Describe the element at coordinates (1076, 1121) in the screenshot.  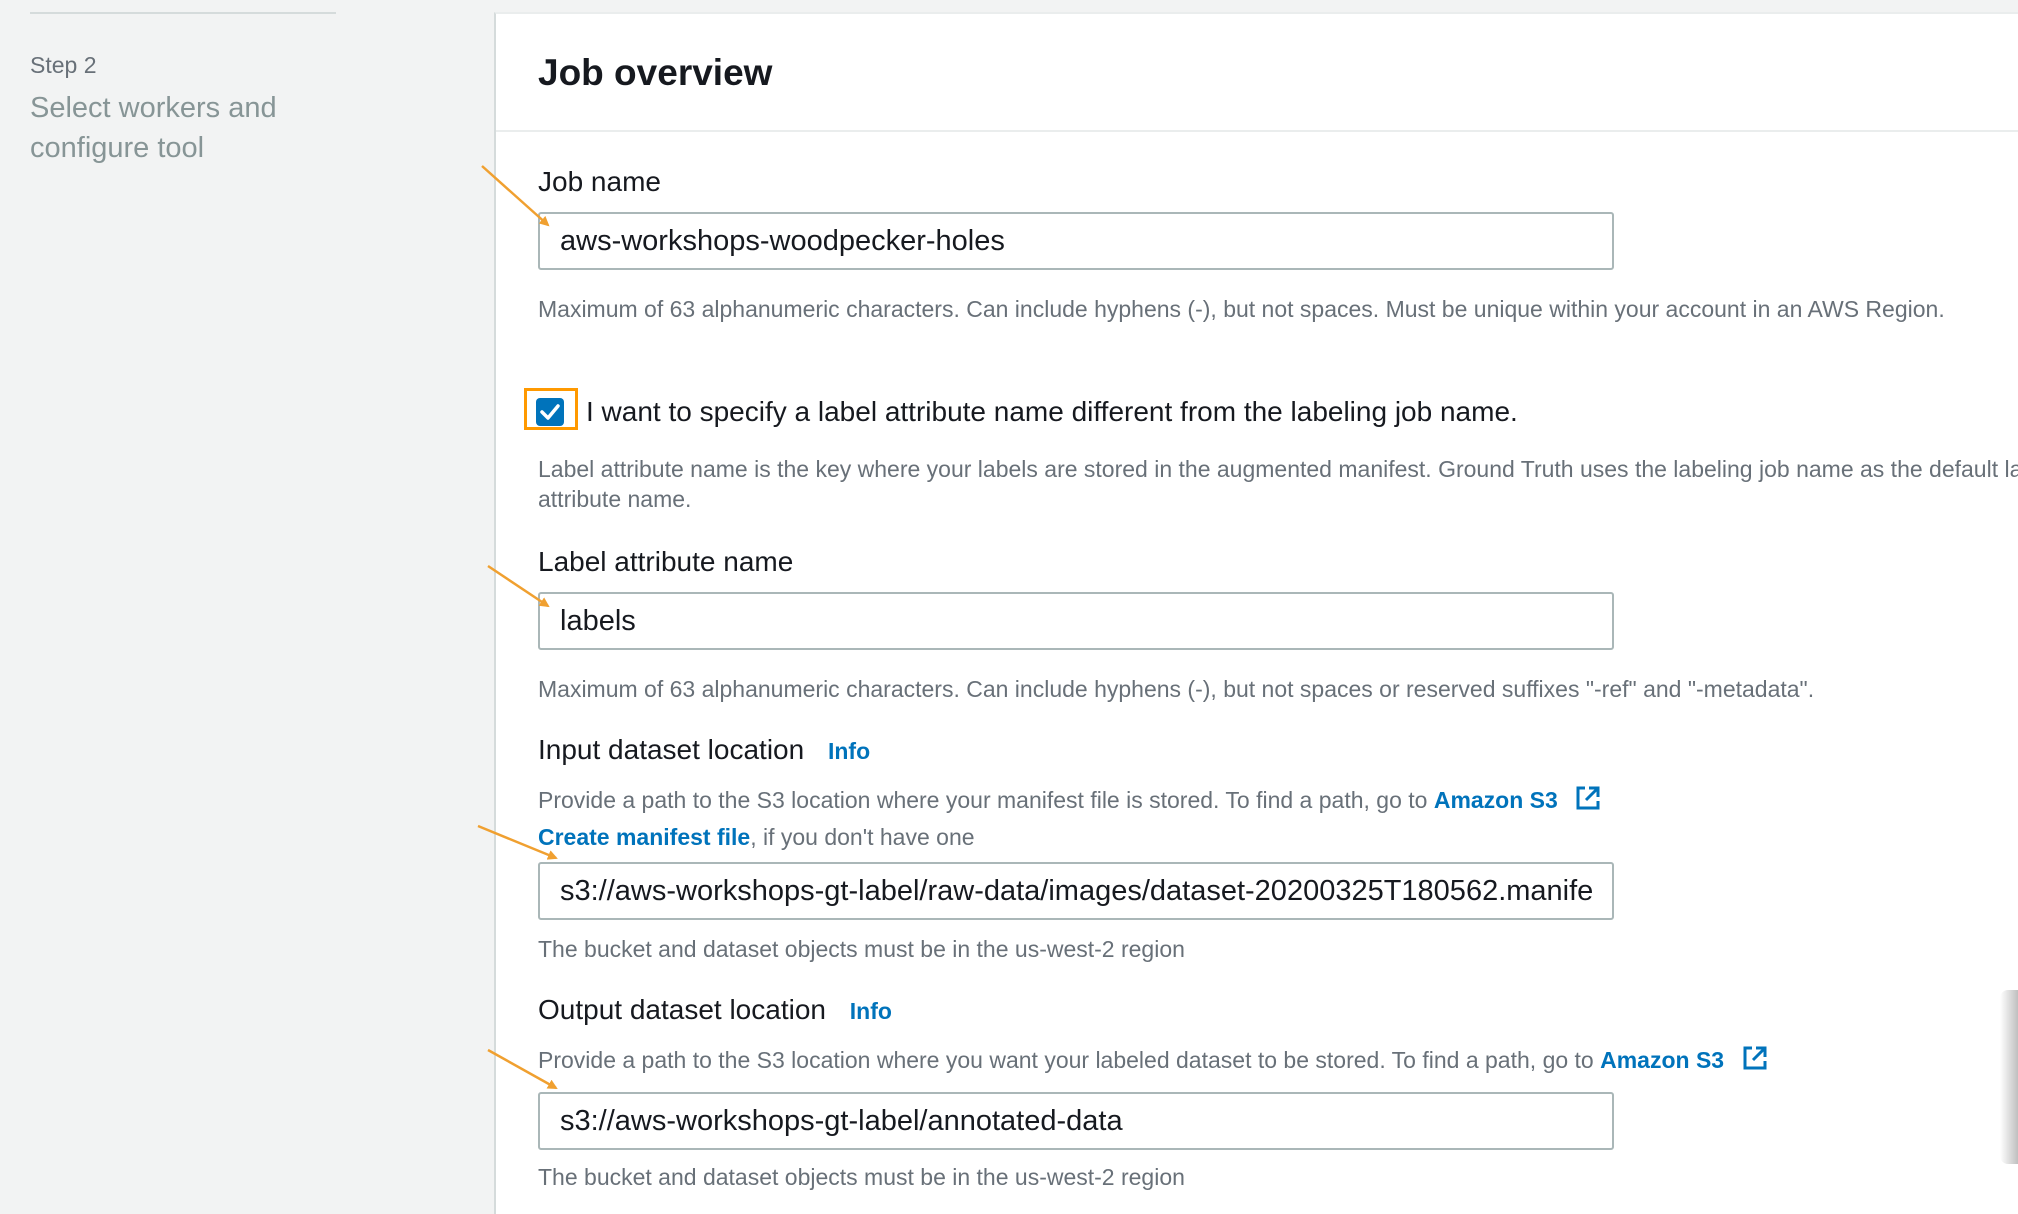
I see `output-location-input` at that location.